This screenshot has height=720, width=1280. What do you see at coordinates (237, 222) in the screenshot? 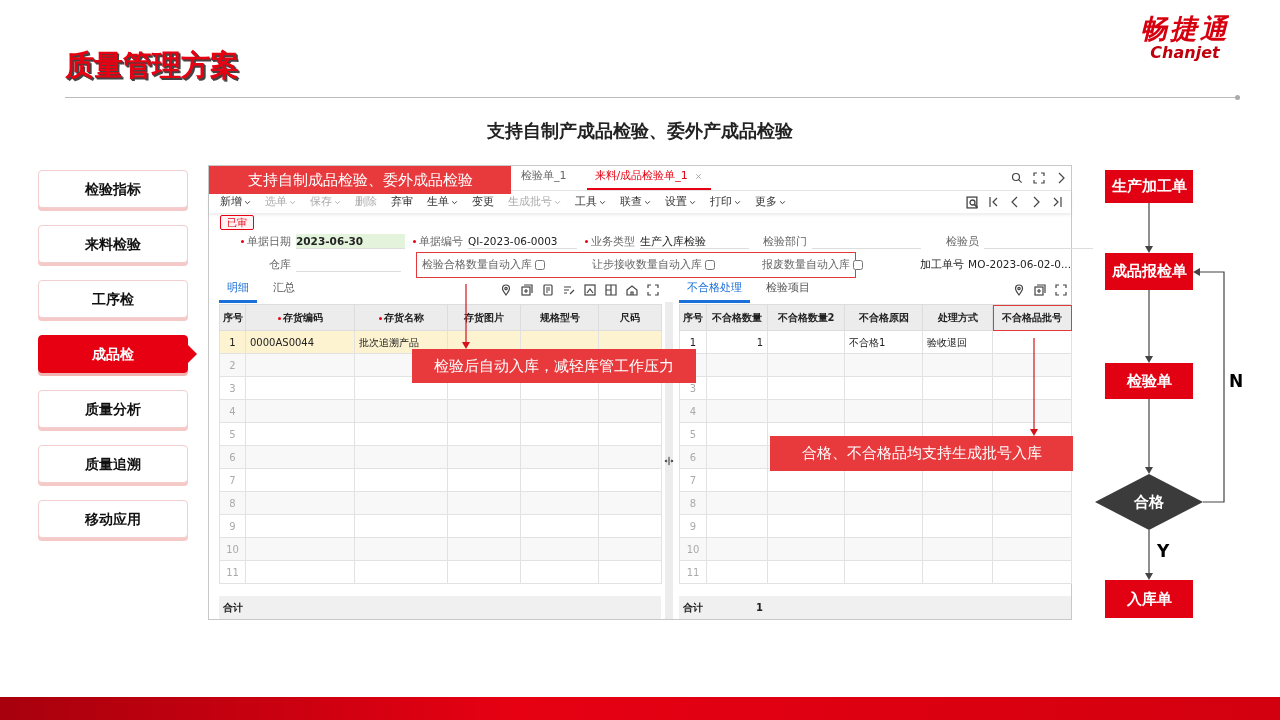
I see `status-badge: 已审` at bounding box center [237, 222].